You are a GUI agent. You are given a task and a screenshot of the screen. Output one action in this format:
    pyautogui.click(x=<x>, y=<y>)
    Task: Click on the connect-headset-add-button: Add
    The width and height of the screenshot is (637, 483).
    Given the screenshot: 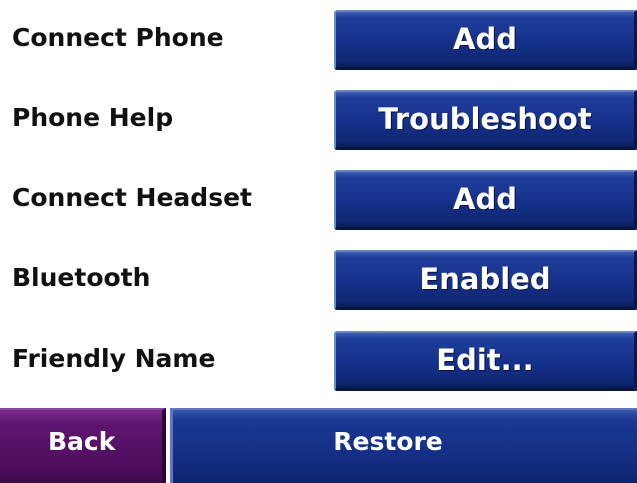 What is the action you would take?
    pyautogui.click(x=485, y=200)
    